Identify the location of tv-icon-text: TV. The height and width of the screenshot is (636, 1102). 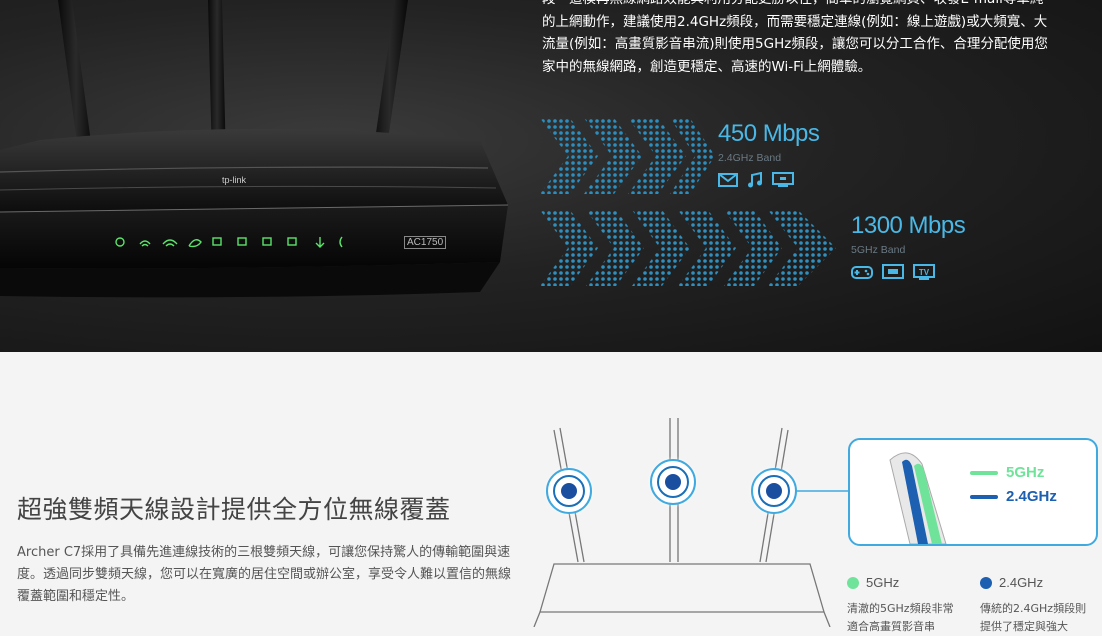
(924, 272).